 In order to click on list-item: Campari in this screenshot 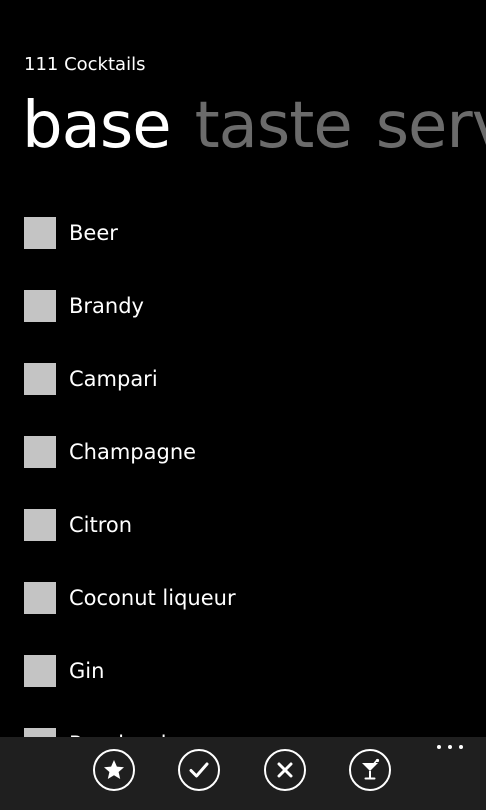, I will do `click(255, 399)`.